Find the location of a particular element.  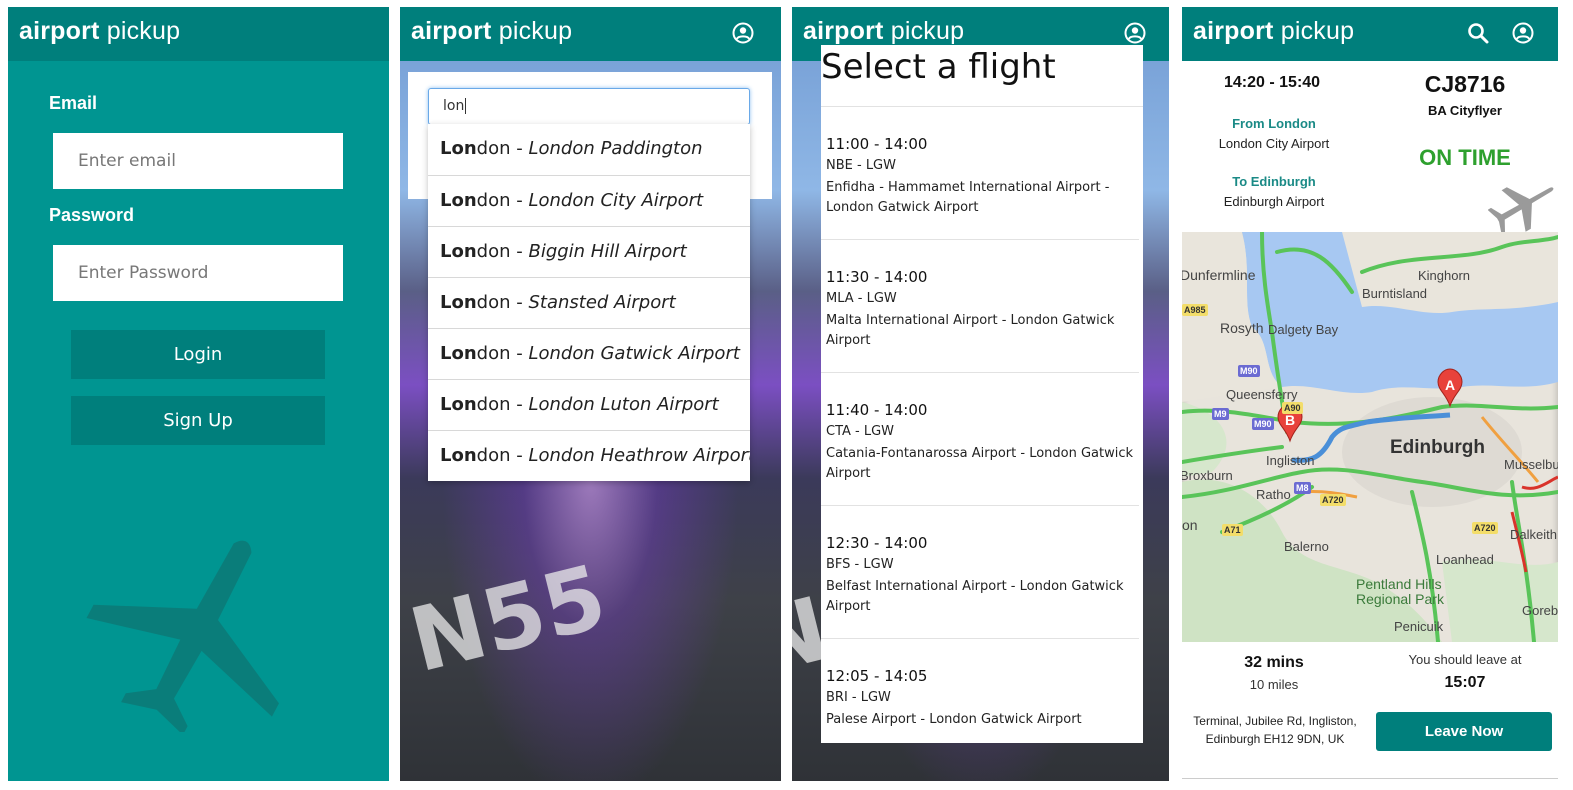

autocomplete-item: London - London Luton Airport is located at coordinates (589, 404).